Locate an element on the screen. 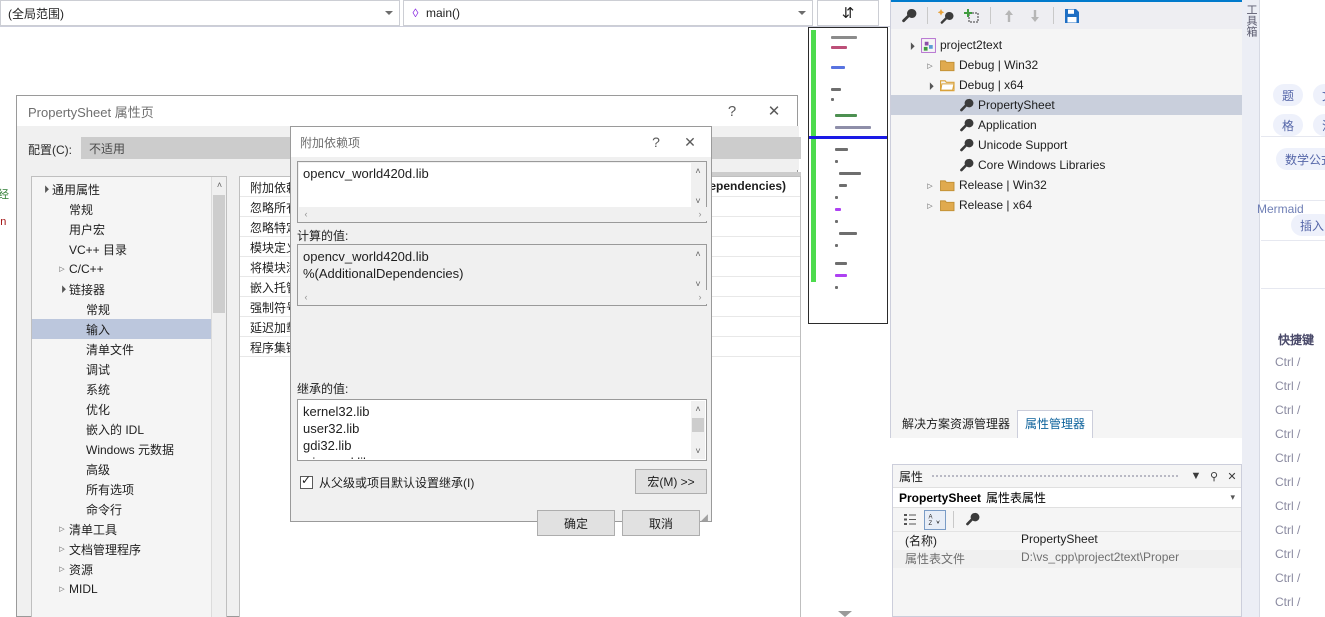  category-tree-row: ▷ 资源 is located at coordinates (122, 569).